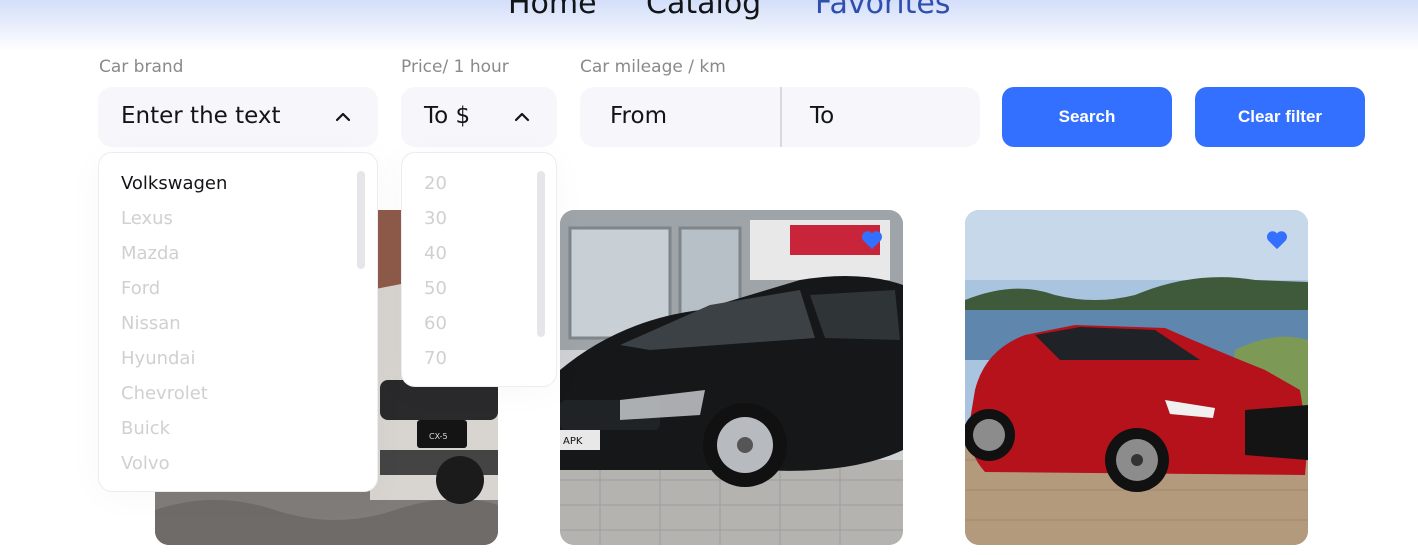 The image size is (1418, 555). Describe the element at coordinates (435, 358) in the screenshot. I see `price-option: 70` at that location.